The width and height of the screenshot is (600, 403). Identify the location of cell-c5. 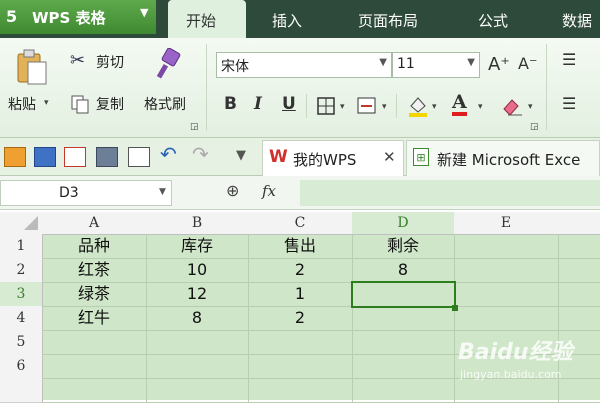
(300, 342).